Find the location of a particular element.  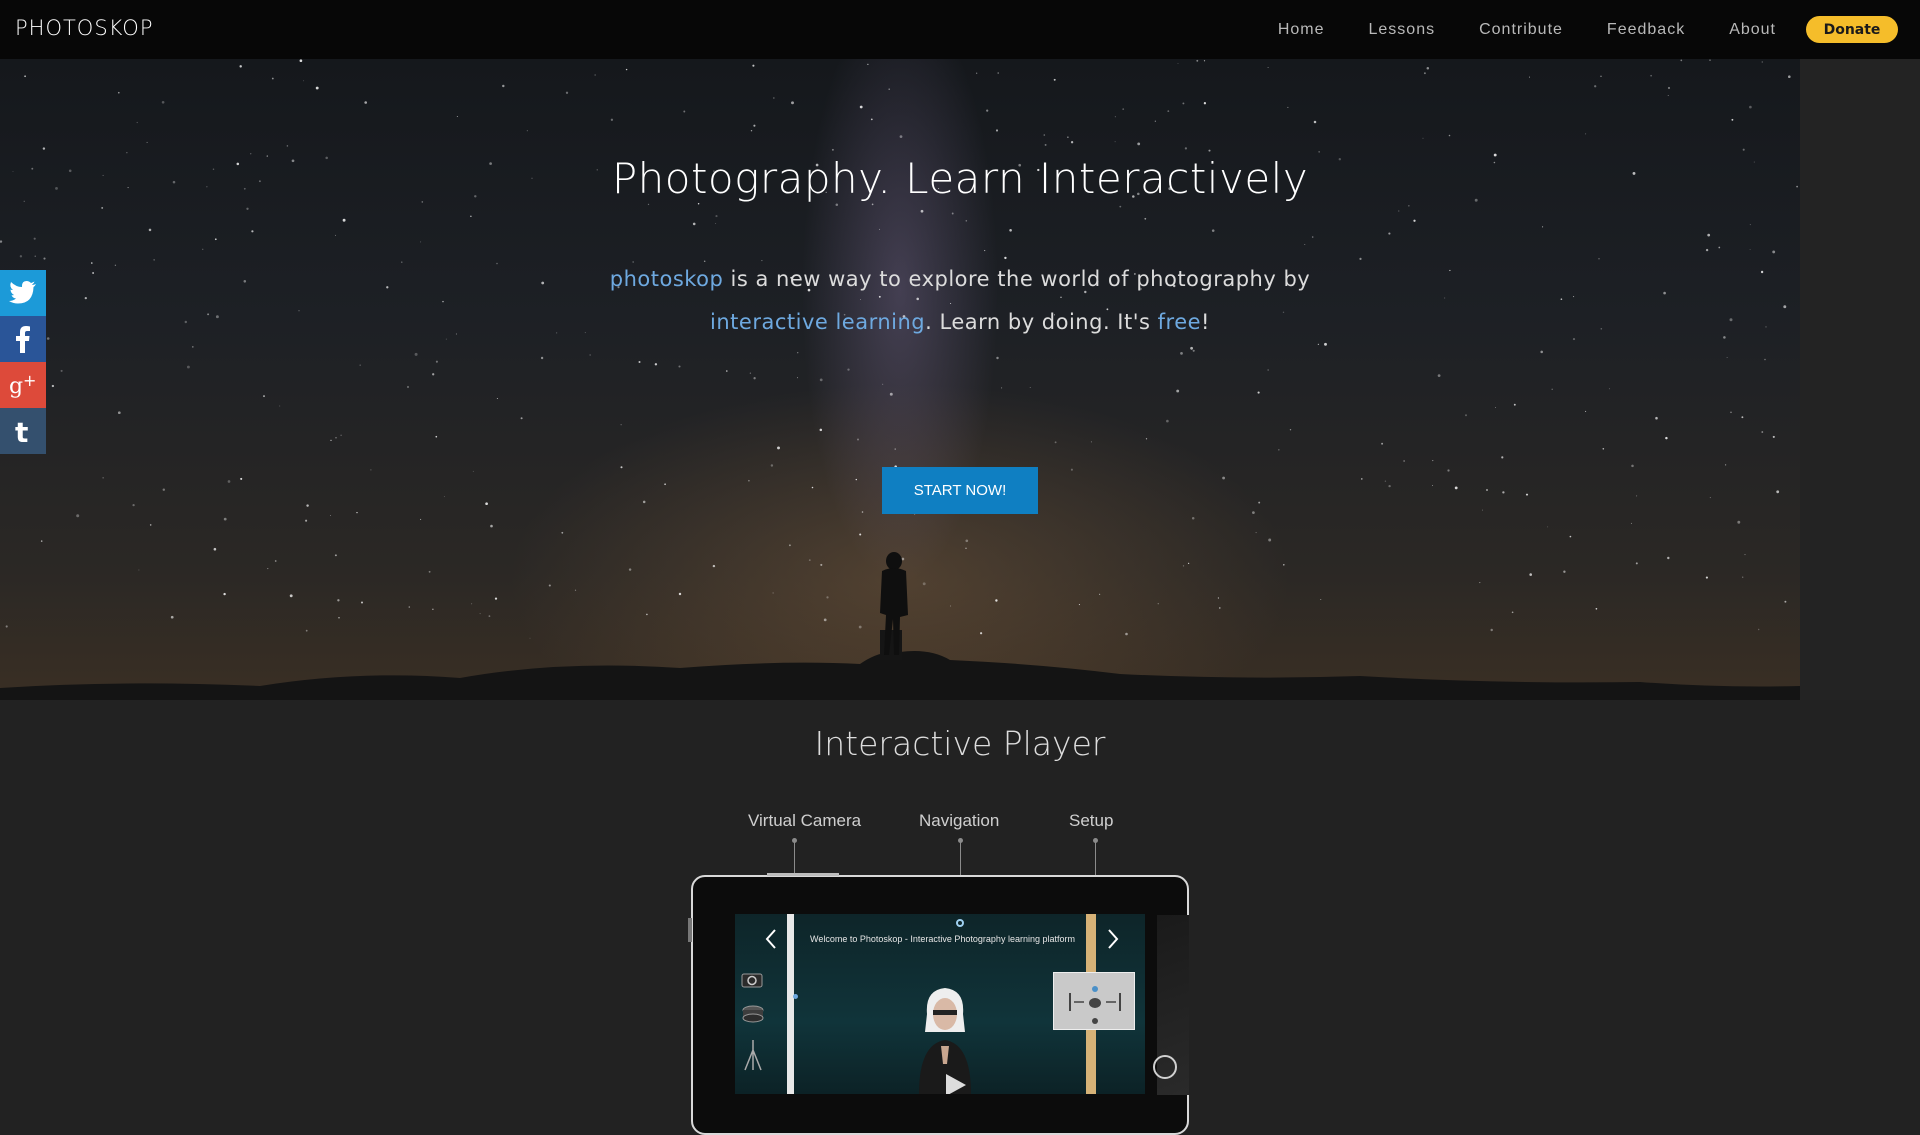

camera-icon is located at coordinates (752, 979).